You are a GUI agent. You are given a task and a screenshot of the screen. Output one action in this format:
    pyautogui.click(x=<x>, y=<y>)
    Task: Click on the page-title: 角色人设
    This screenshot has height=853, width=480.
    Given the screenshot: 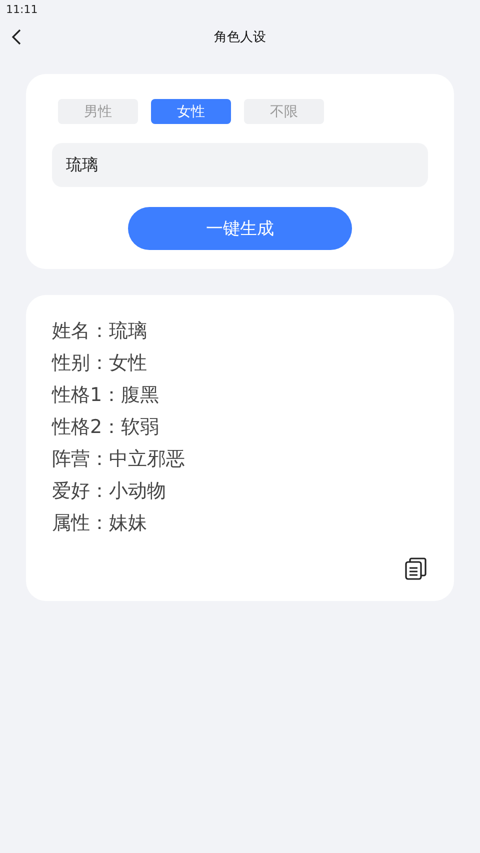 What is the action you would take?
    pyautogui.click(x=240, y=37)
    